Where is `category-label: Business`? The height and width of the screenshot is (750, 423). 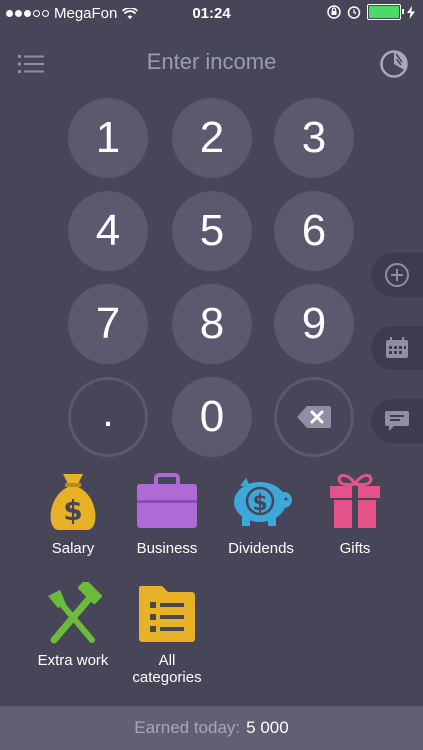
category-label: Business is located at coordinates (167, 548).